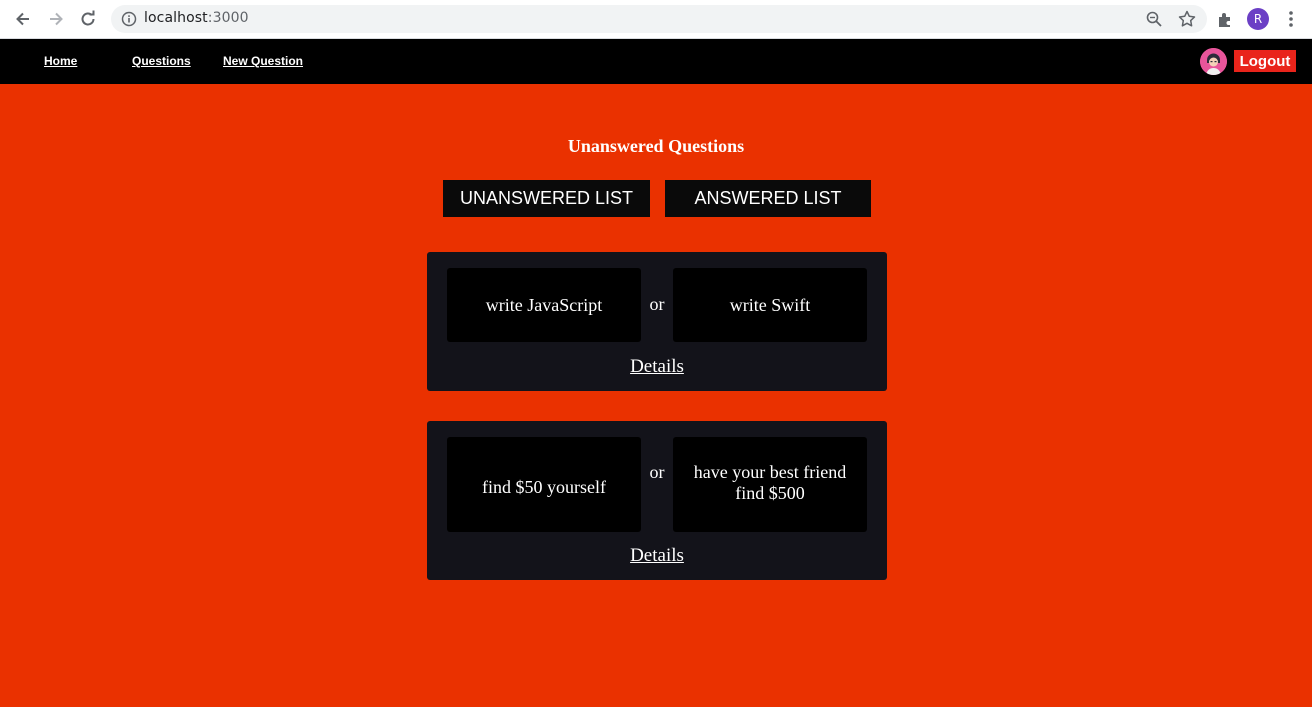  I want to click on bookmark-star-icon, so click(1187, 19).